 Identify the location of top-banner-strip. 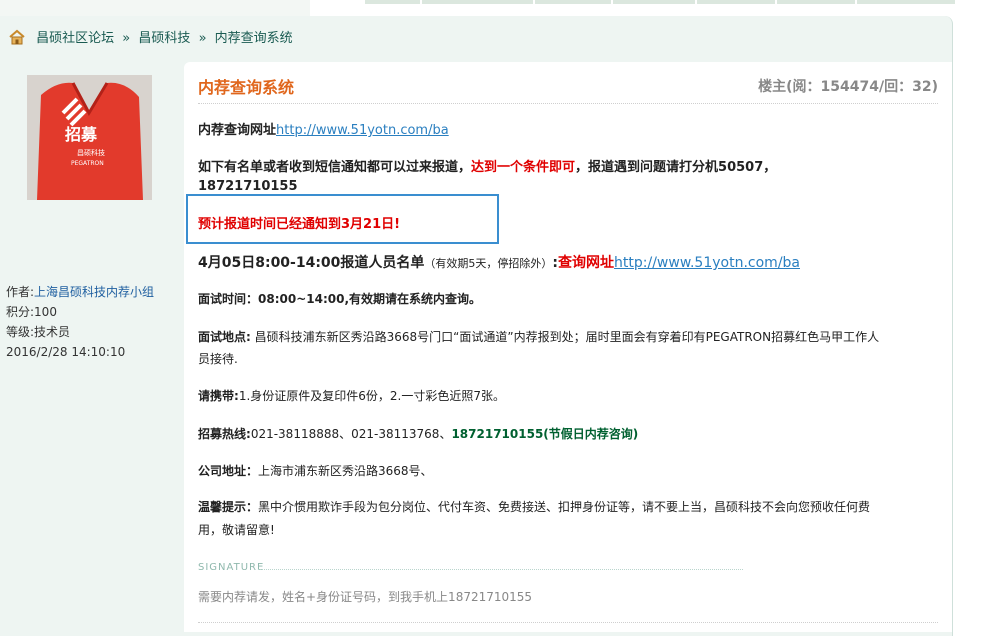
(500, 8).